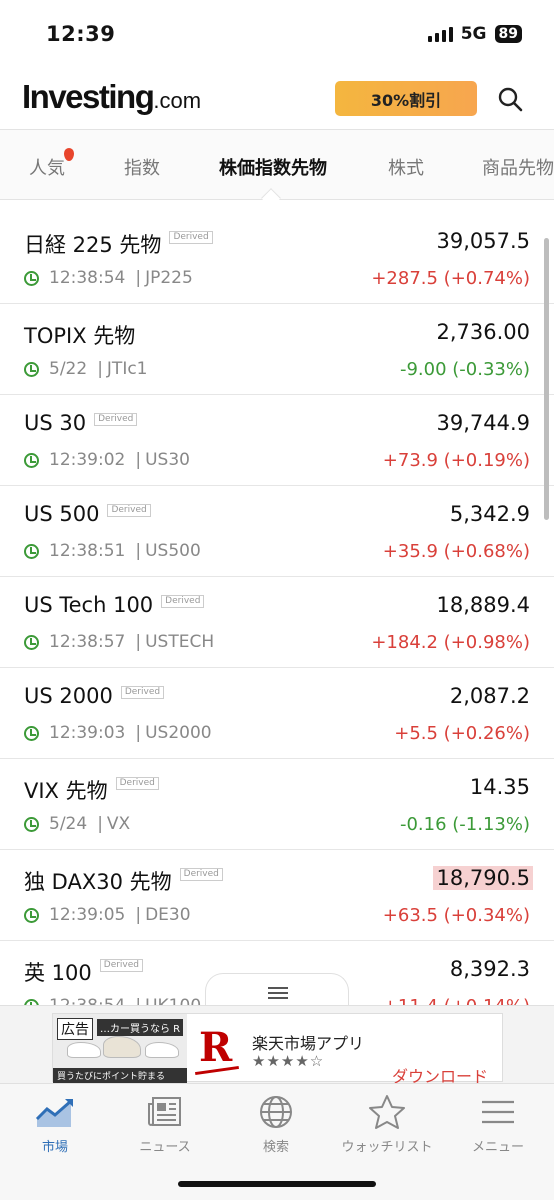 The width and height of the screenshot is (554, 1200). What do you see at coordinates (173, 1000) in the screenshot?
I see `instrument-symbol: UK100` at bounding box center [173, 1000].